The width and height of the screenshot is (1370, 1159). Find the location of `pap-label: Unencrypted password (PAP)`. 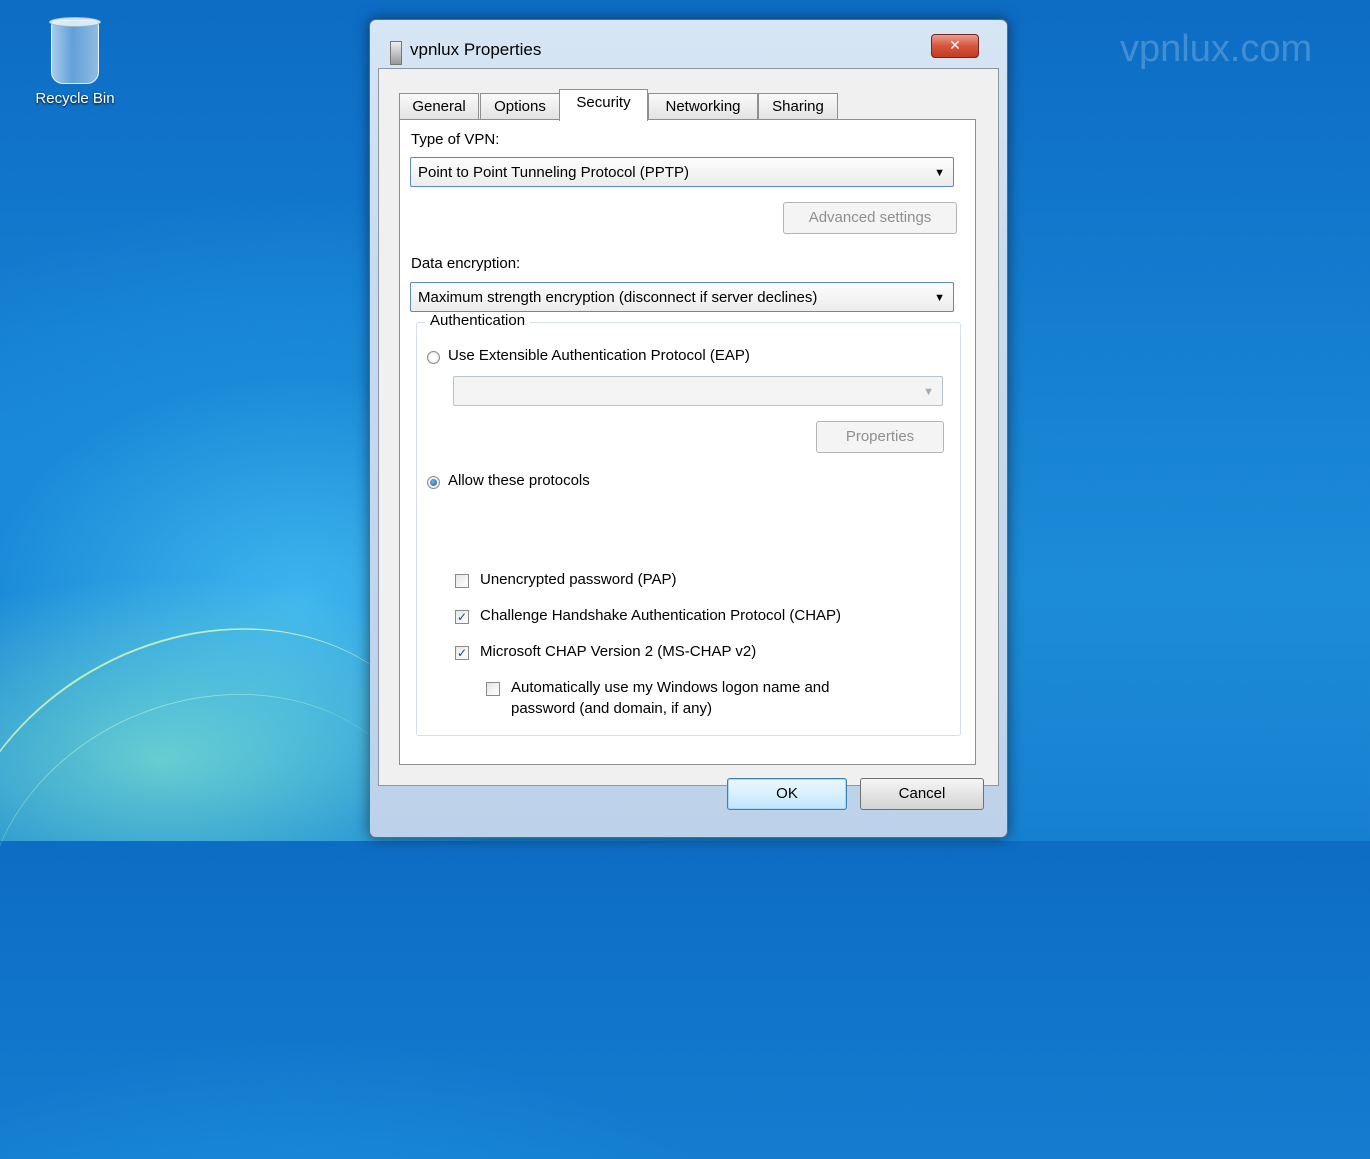

pap-label: Unencrypted password (PAP) is located at coordinates (578, 579).